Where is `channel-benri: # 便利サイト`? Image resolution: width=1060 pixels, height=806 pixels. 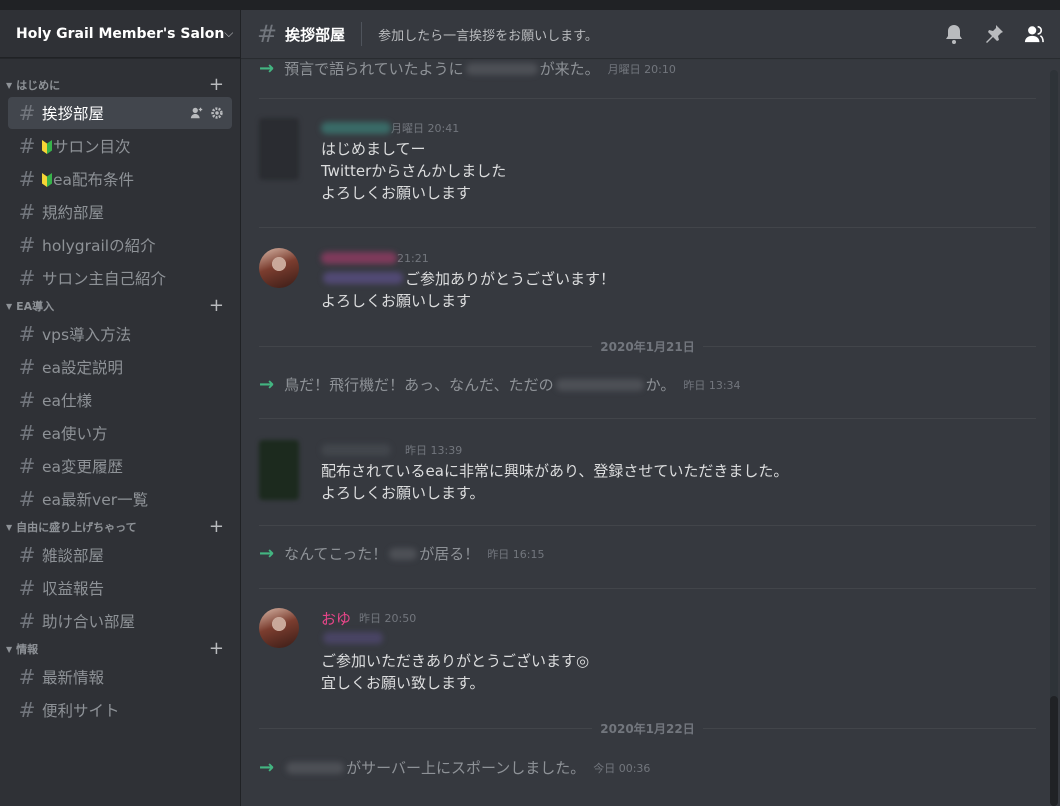 channel-benri: # 便利サイト is located at coordinates (120, 710).